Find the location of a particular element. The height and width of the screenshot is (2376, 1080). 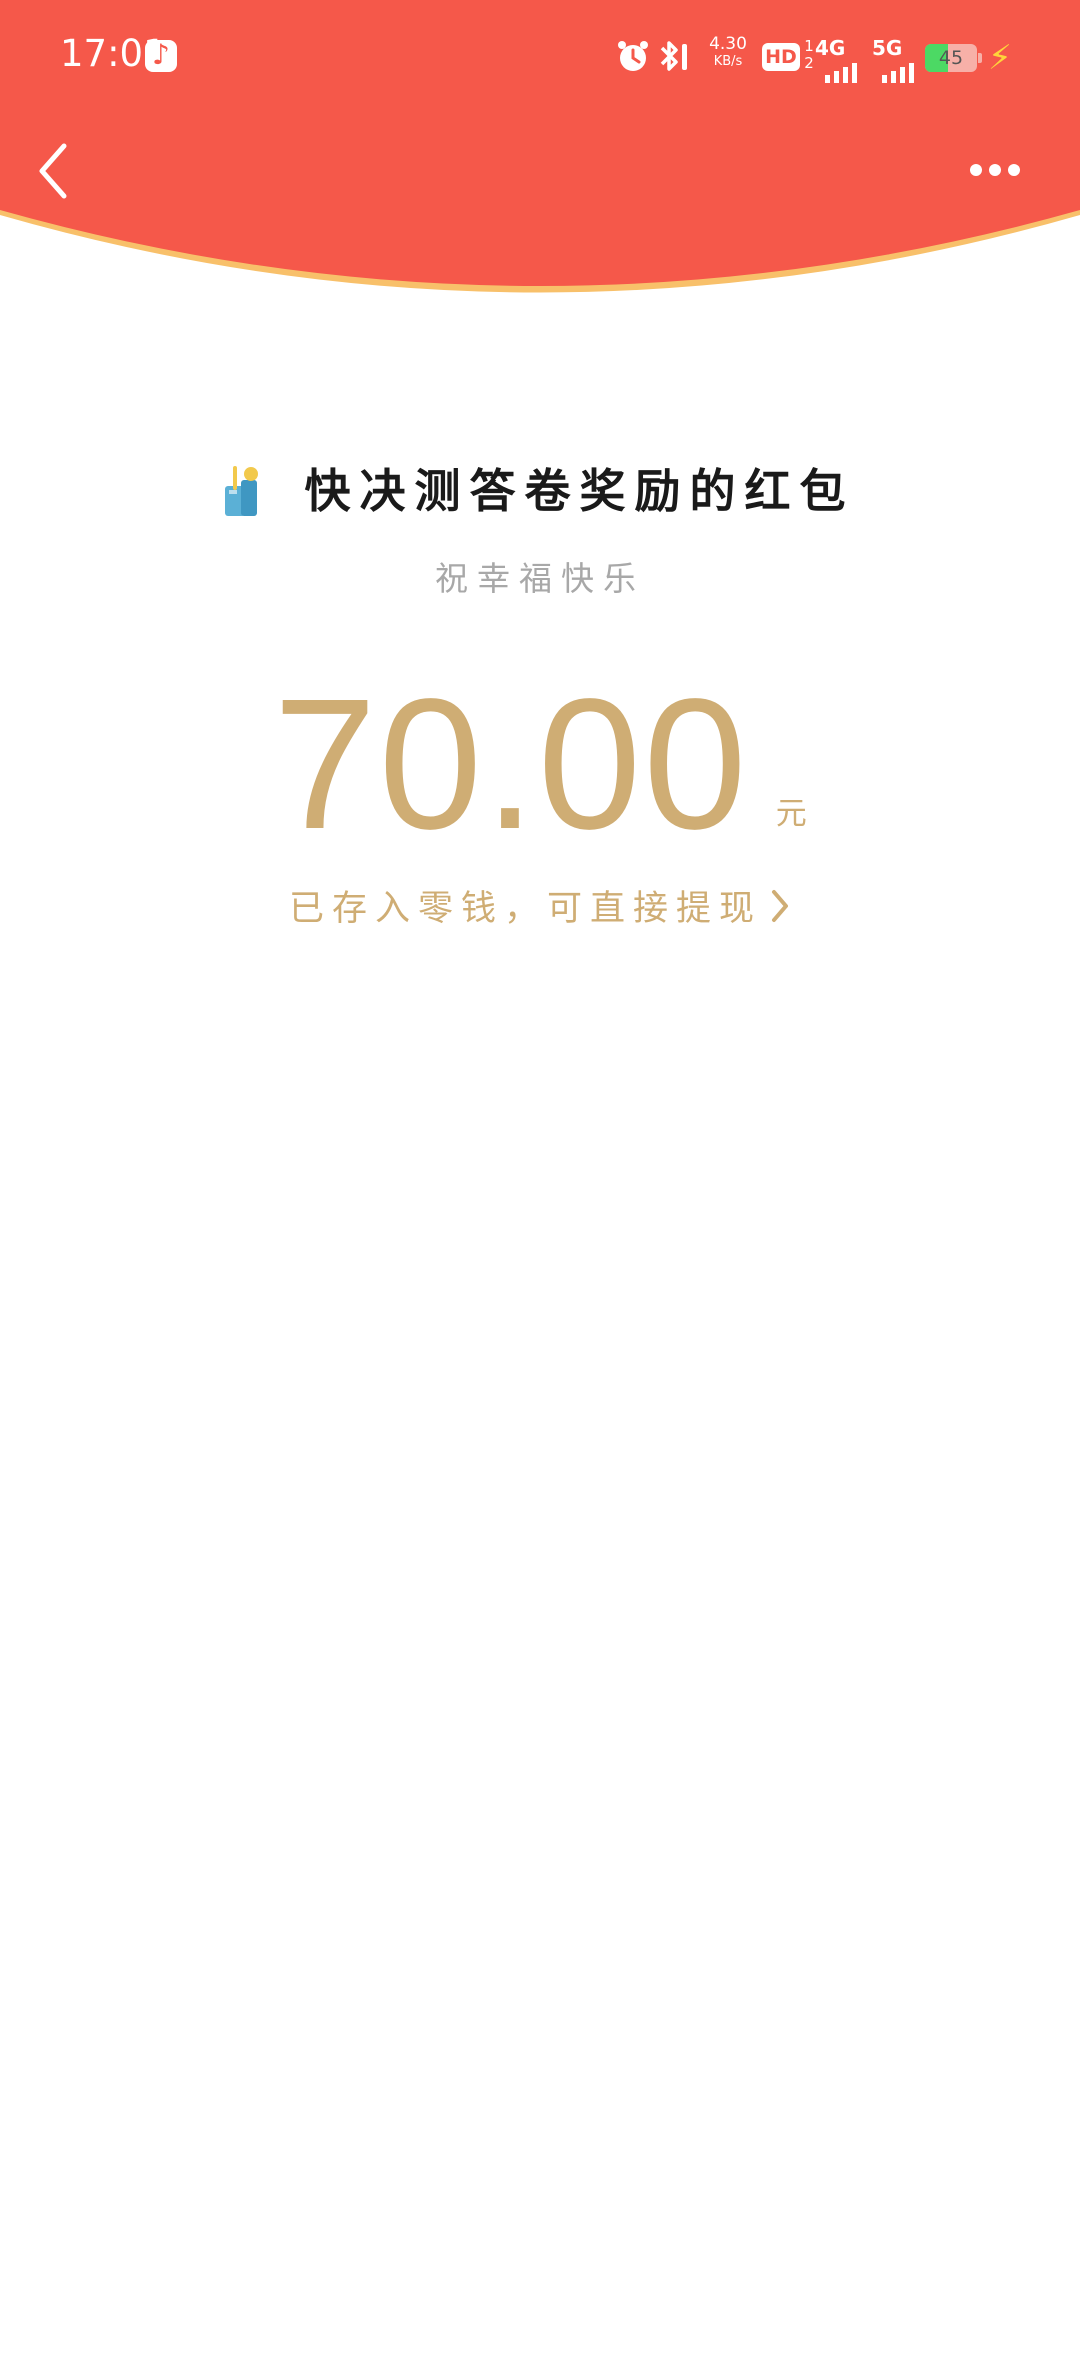

net-speed-unit: KB/s is located at coordinates (728, 61).